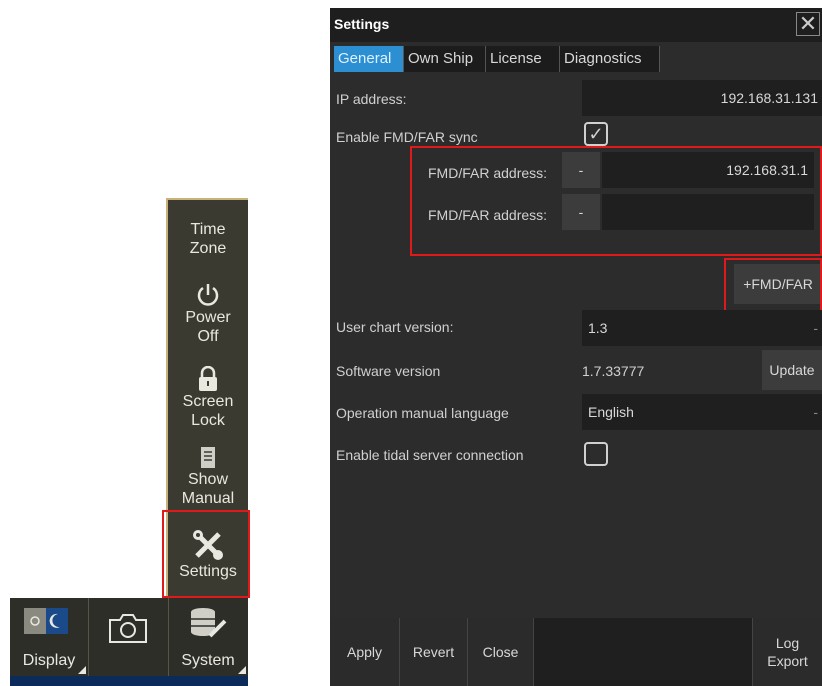 This screenshot has height=686, width=822. What do you see at coordinates (388, 371) in the screenshot?
I see `software-version-label: Software version` at bounding box center [388, 371].